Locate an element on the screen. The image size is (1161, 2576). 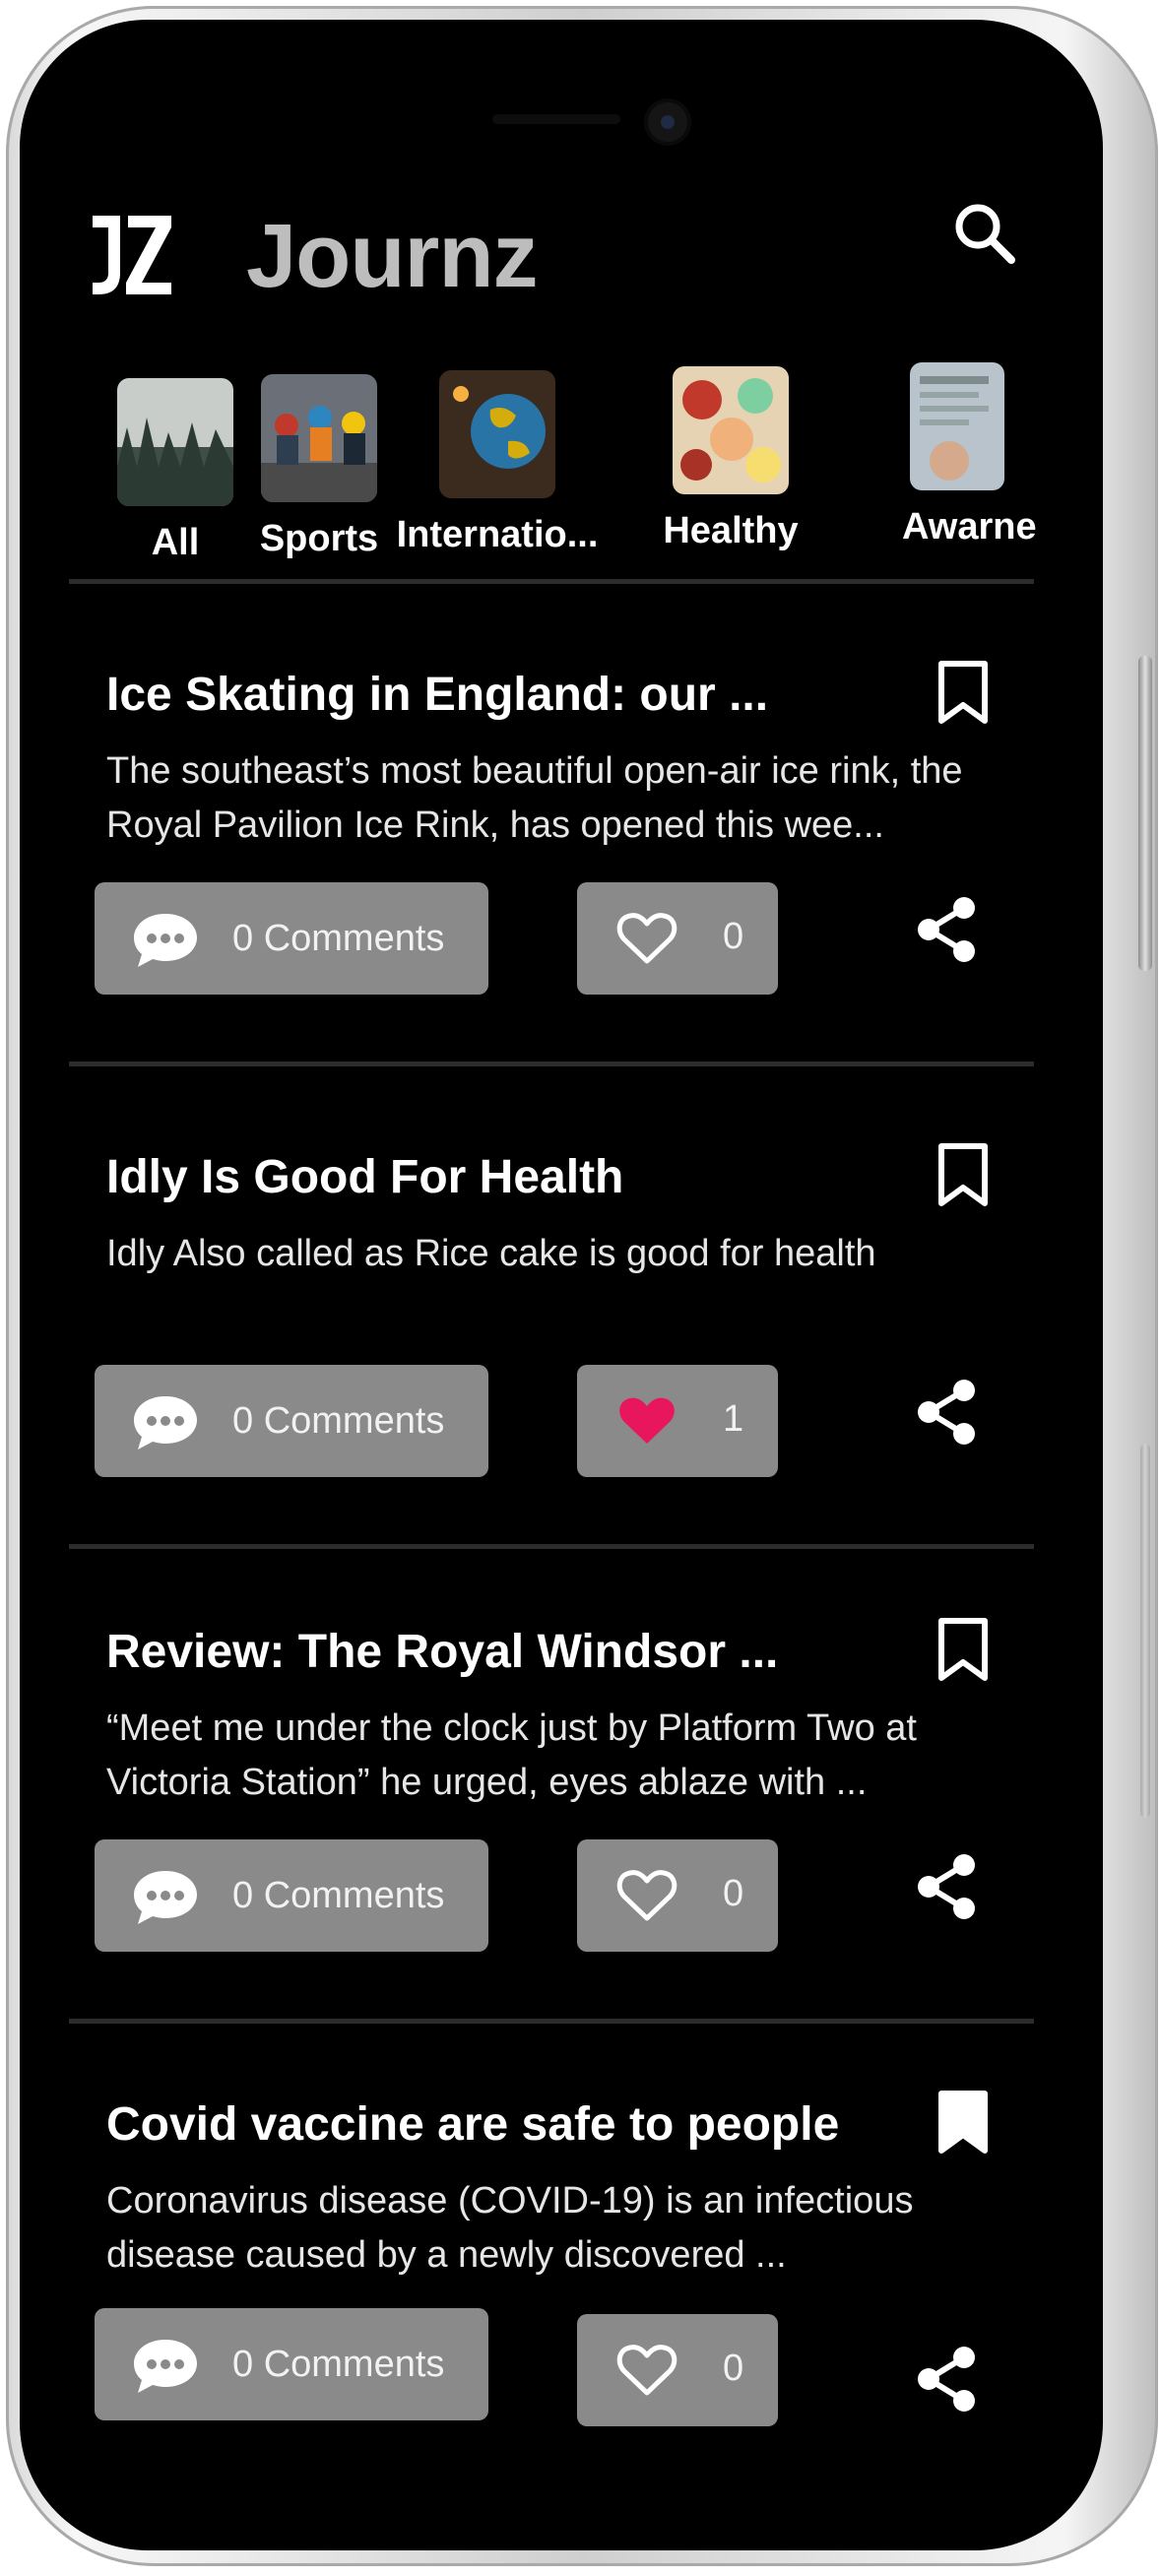
side-antenna is located at coordinates (1145, 1631).